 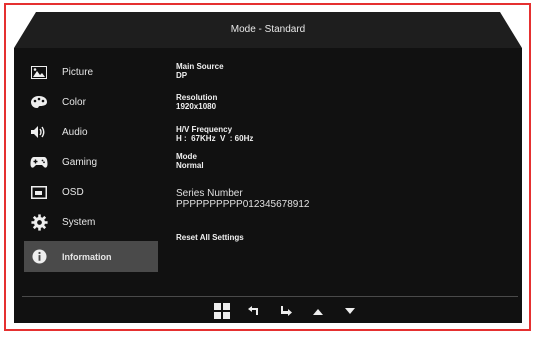 I want to click on enter-arrow-icon, so click(x=286, y=311).